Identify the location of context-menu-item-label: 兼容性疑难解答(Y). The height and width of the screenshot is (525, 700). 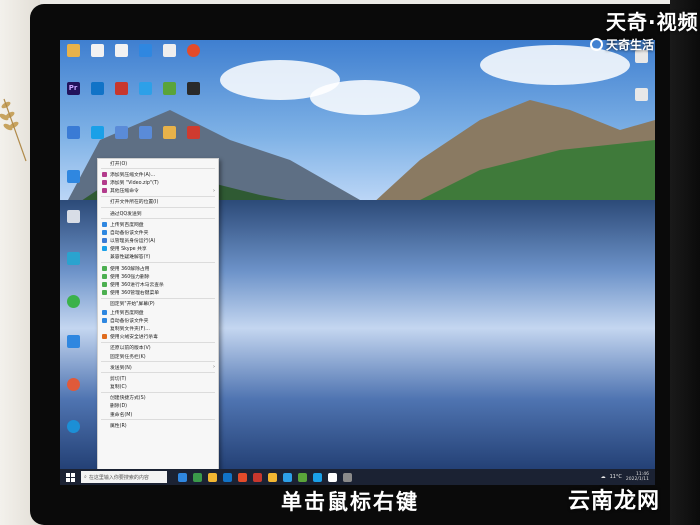
(130, 258).